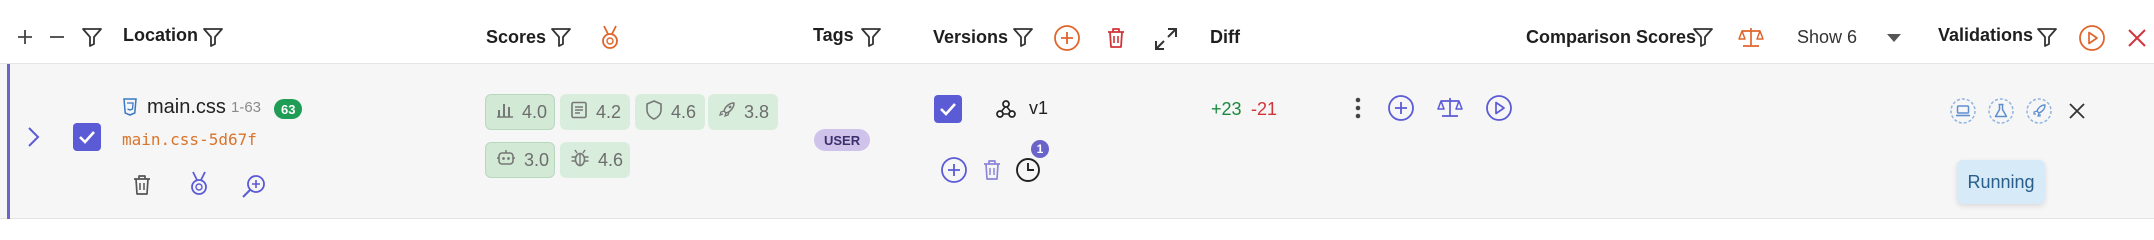 Image resolution: width=2154 pixels, height=240 pixels. Describe the element at coordinates (189, 139) in the screenshot. I see `file-hash: main.css-5d67f` at that location.